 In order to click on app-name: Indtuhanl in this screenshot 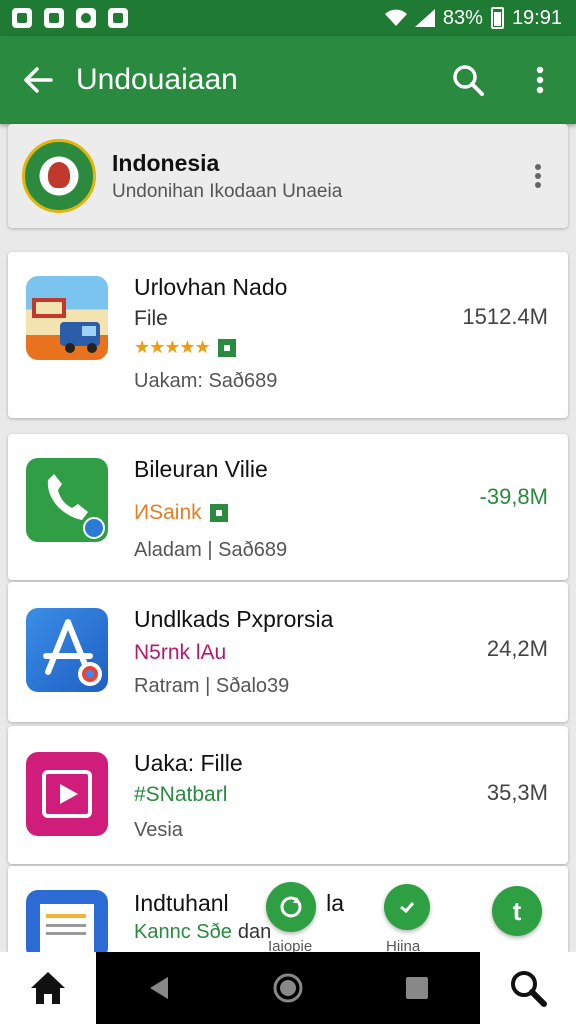, I will do `click(181, 903)`.